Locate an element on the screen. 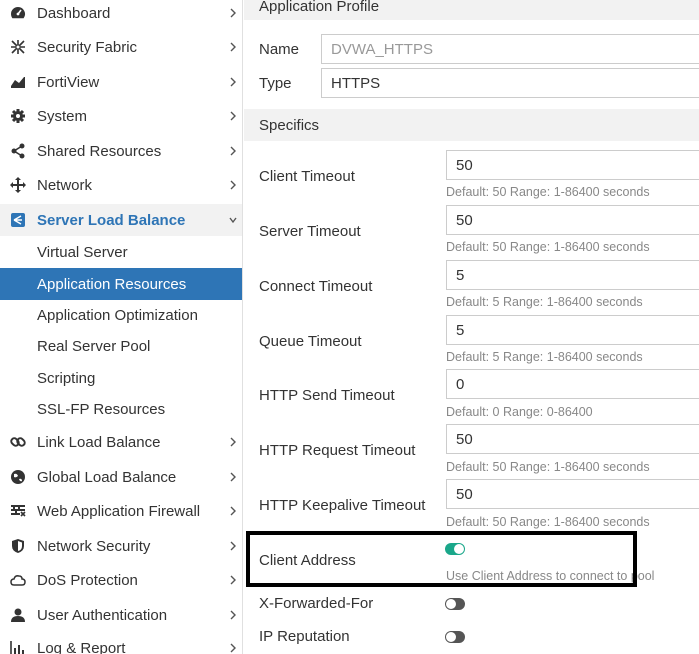  submenu-item-label: Application Optimization is located at coordinates (117, 315).